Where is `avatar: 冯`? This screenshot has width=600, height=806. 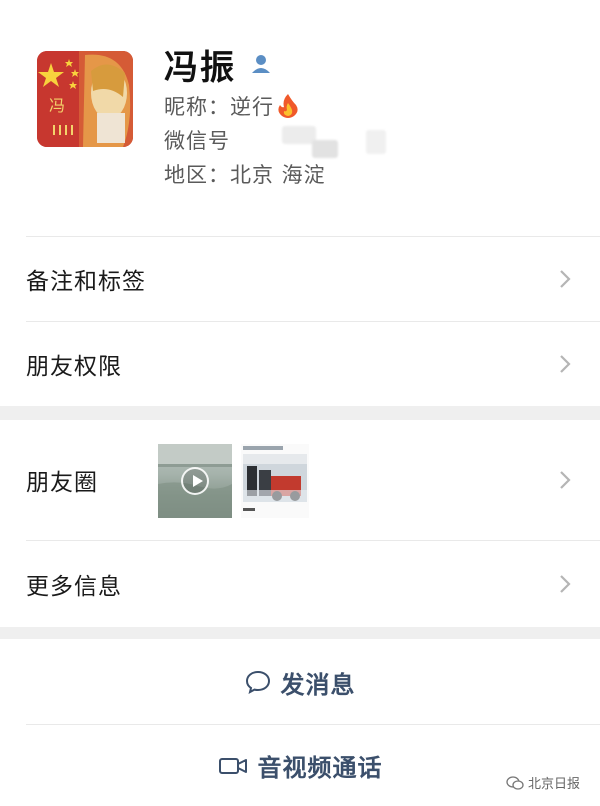 avatar: 冯 is located at coordinates (85, 99).